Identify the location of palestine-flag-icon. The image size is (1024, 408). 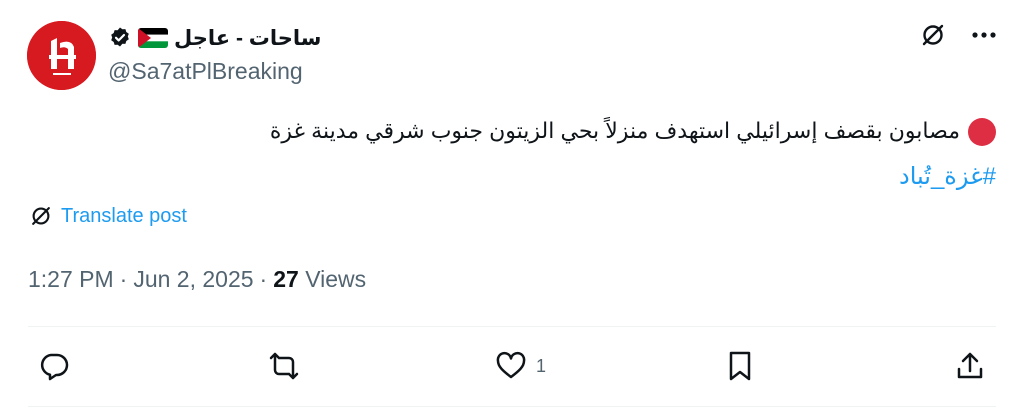
(153, 38).